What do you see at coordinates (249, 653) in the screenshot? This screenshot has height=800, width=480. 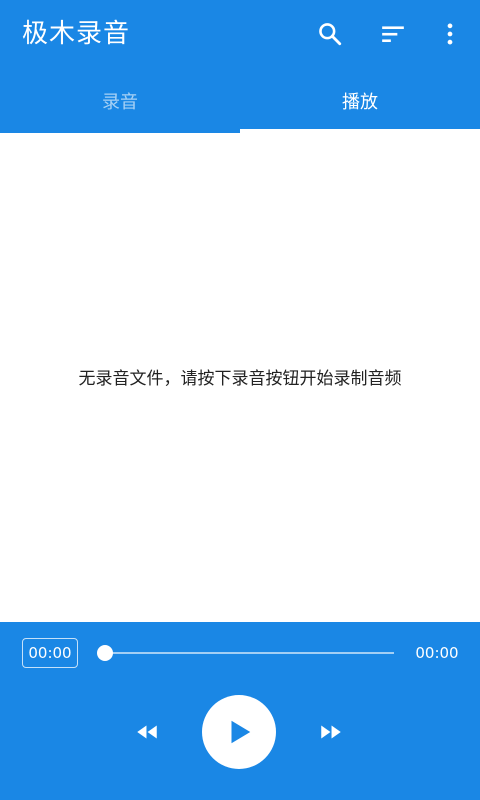 I see `seek-bar` at bounding box center [249, 653].